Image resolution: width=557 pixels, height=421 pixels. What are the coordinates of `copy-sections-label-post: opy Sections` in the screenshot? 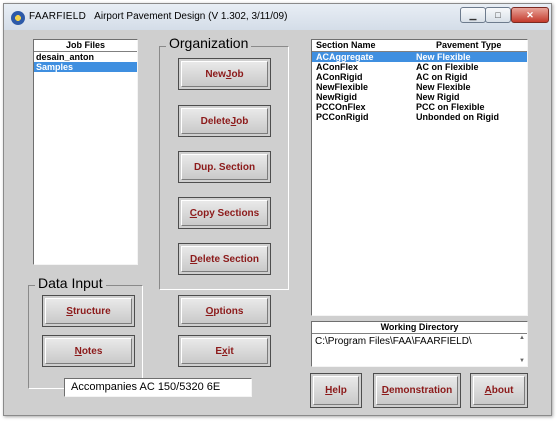 It's located at (228, 213).